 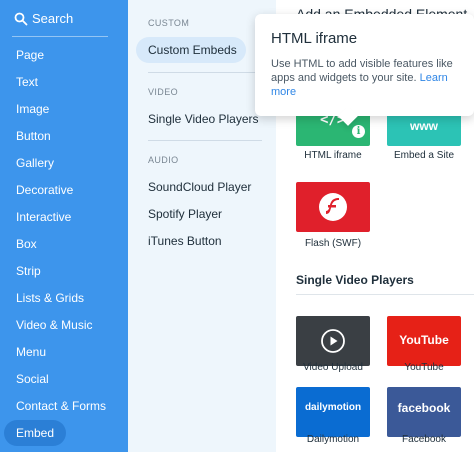 What do you see at coordinates (30, 55) in the screenshot?
I see `sidebar-item-page: Page` at bounding box center [30, 55].